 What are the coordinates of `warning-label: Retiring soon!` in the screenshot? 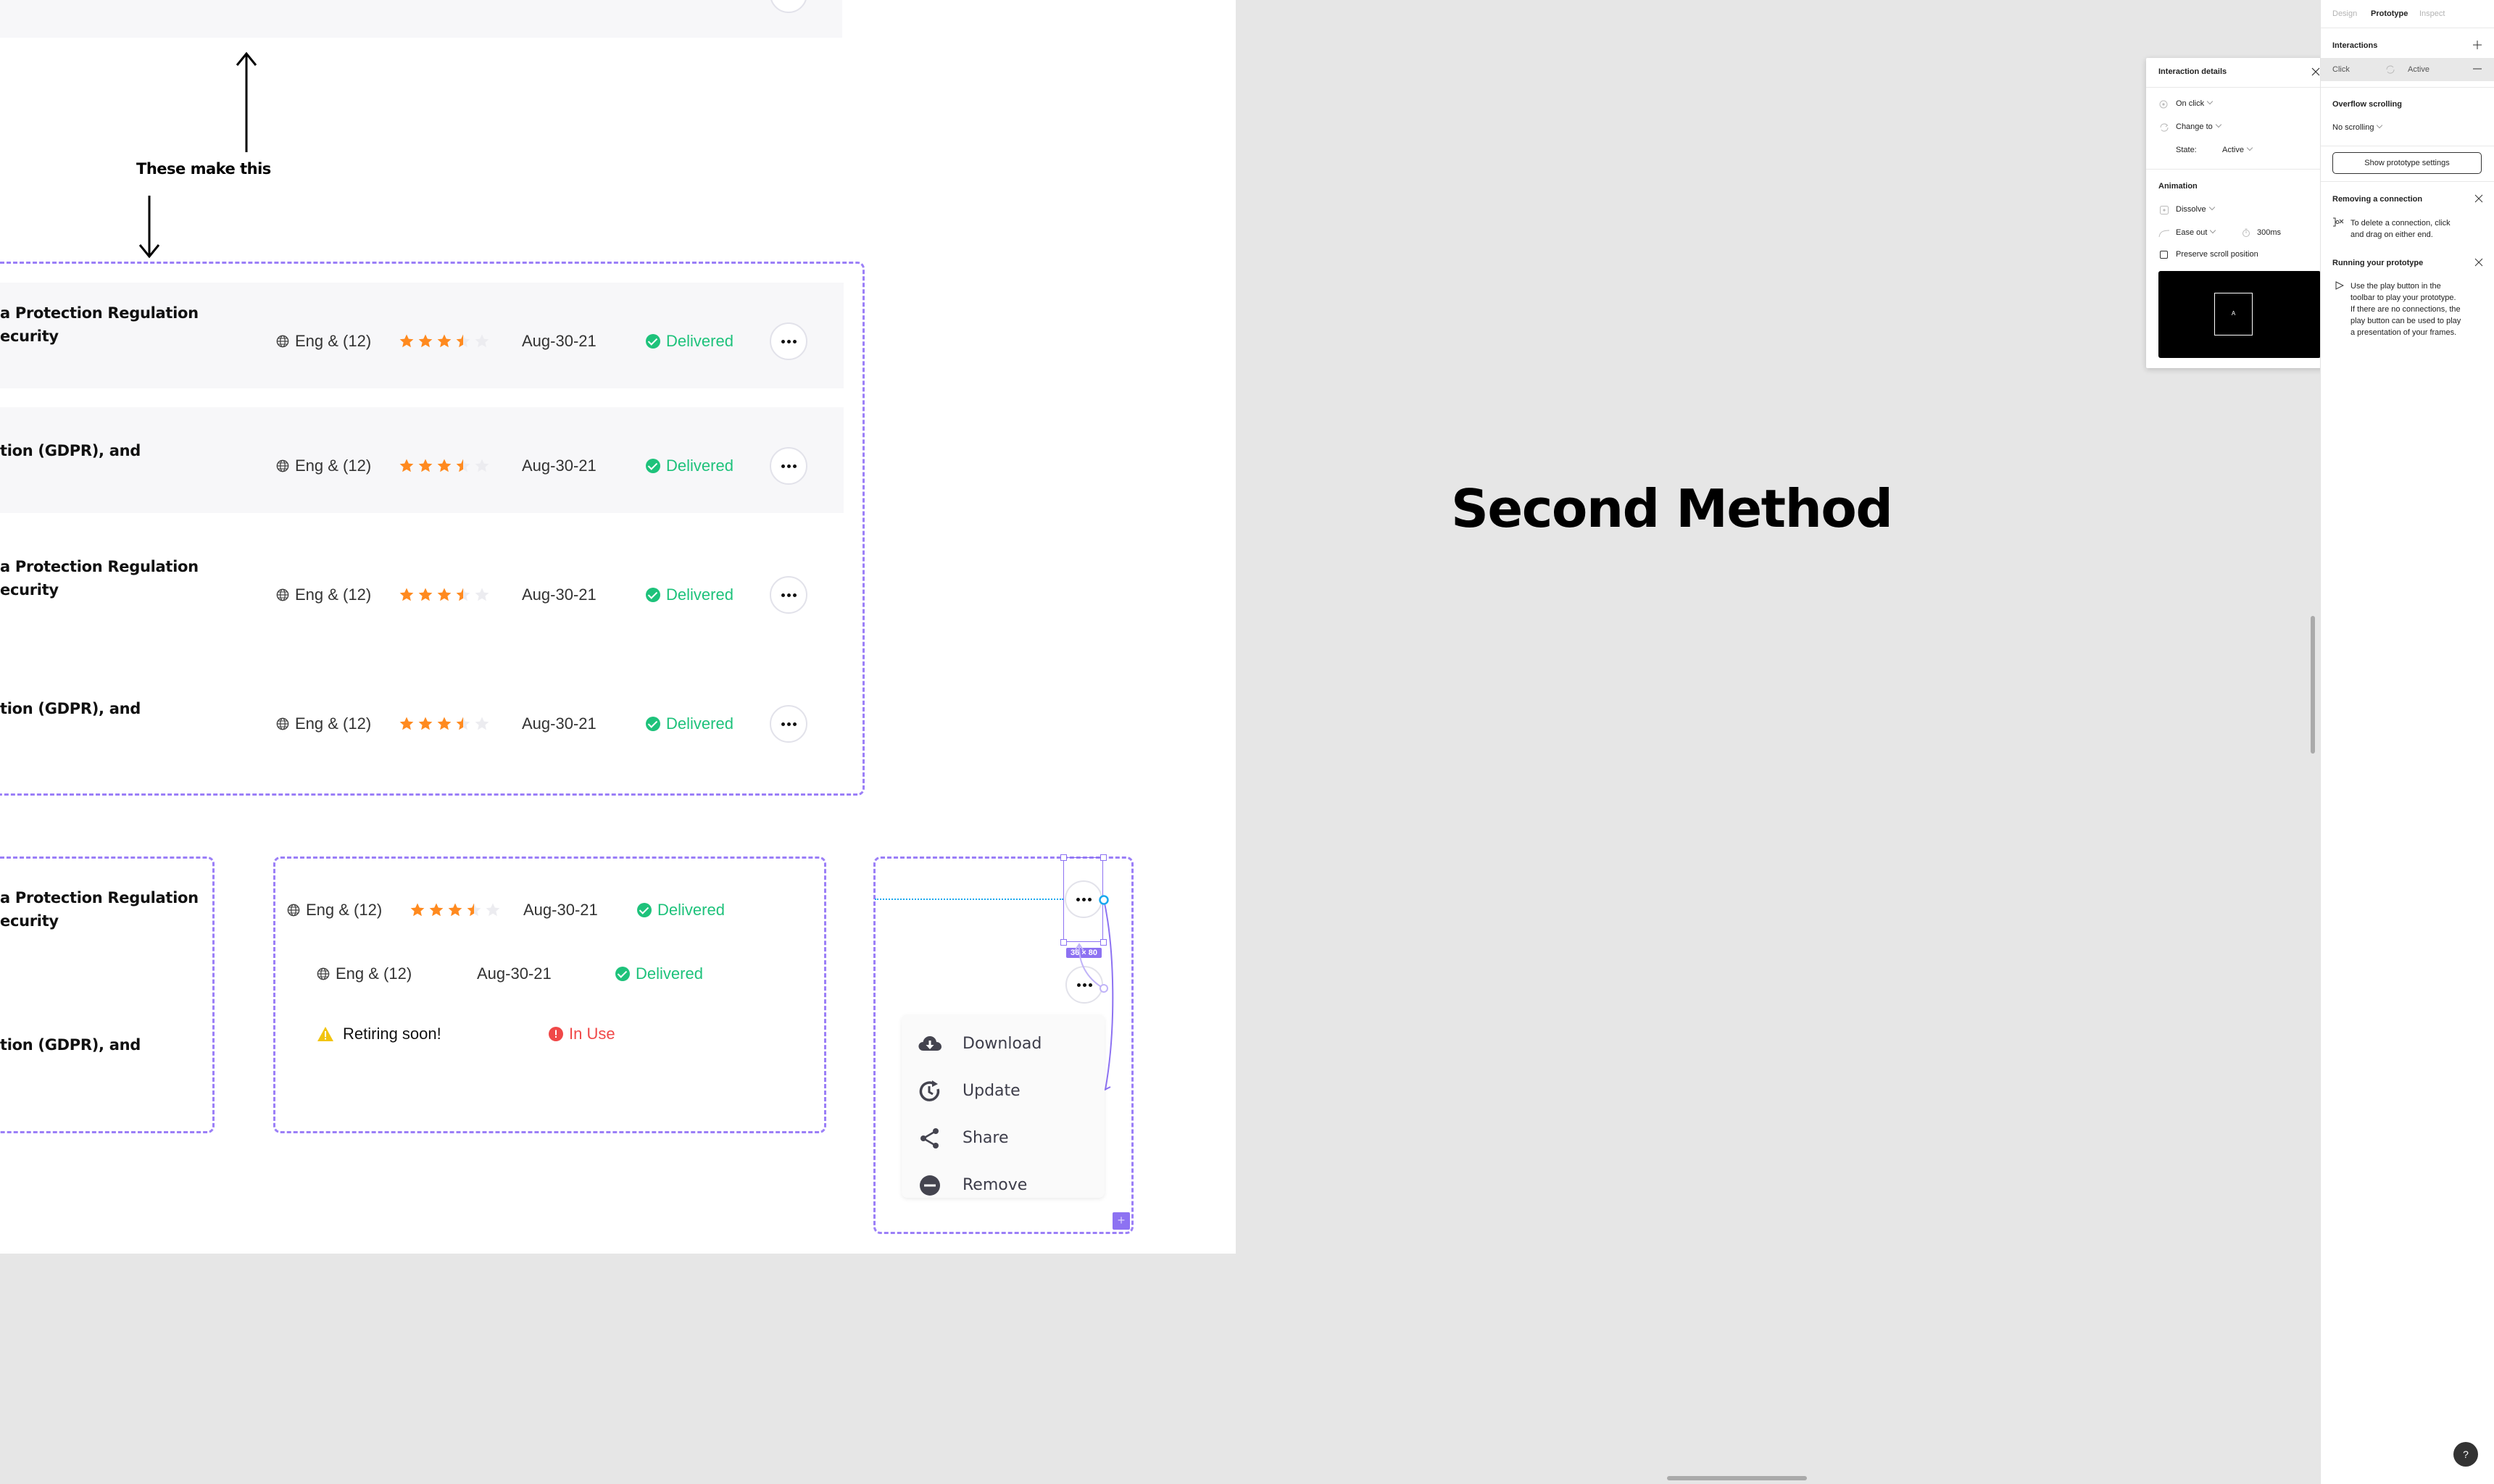 It's located at (379, 1034).